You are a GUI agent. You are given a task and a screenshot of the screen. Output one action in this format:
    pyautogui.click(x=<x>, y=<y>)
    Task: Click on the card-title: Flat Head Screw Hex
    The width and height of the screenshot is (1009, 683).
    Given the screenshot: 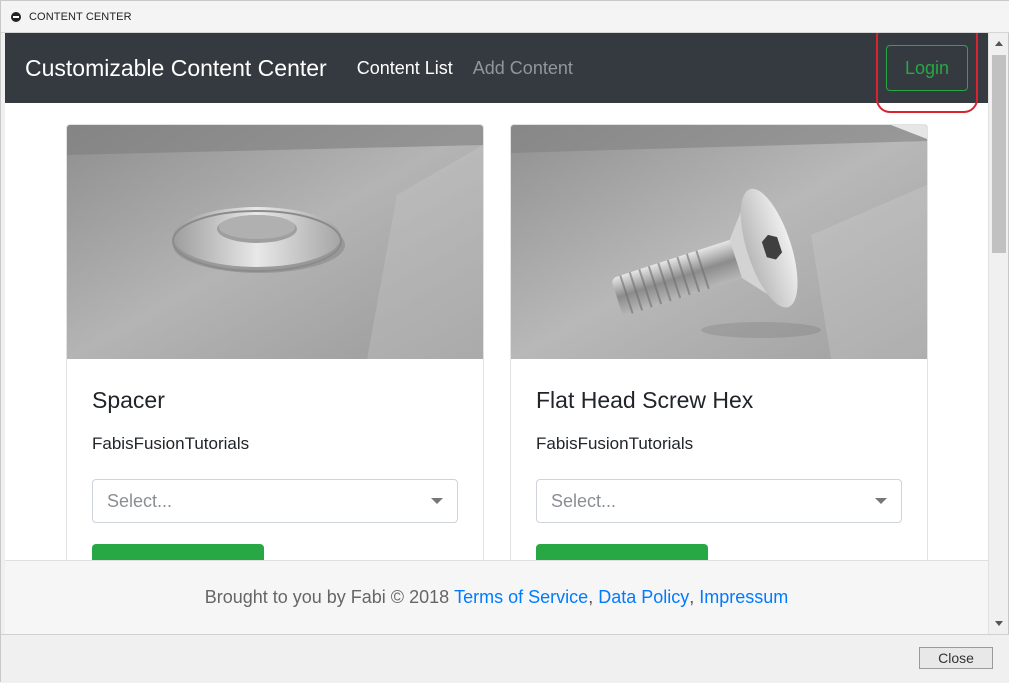 What is the action you would take?
    pyautogui.click(x=645, y=400)
    